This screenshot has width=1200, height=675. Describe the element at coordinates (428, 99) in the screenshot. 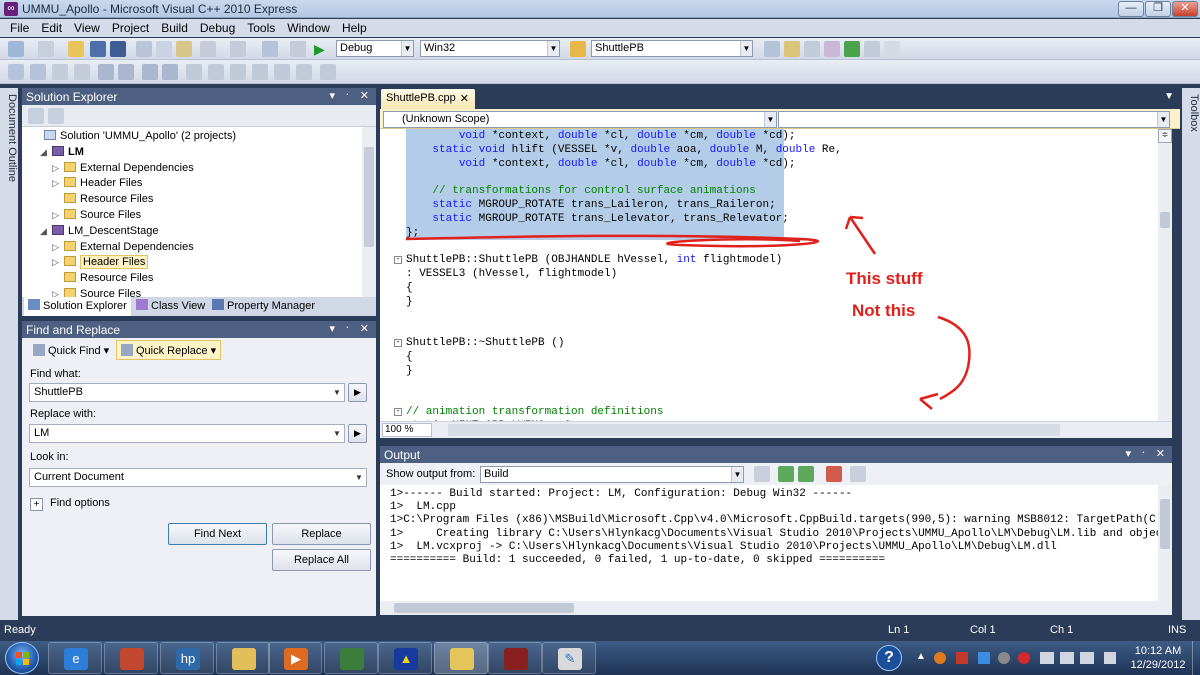

I see `tab-shuttlepb-cpp: ShuttlePB.cpp ✕` at that location.